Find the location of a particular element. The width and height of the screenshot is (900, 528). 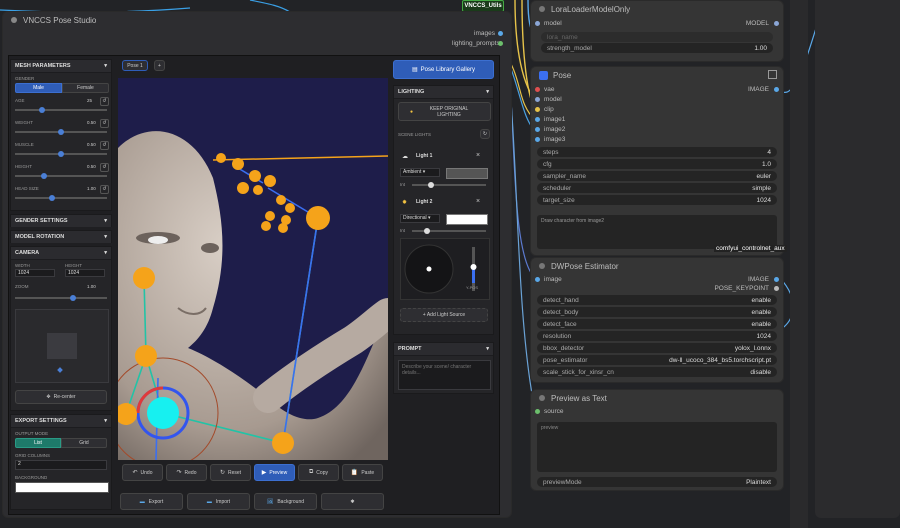

pose-widget-sampler_name: sampler_name euler is located at coordinates (657, 176).